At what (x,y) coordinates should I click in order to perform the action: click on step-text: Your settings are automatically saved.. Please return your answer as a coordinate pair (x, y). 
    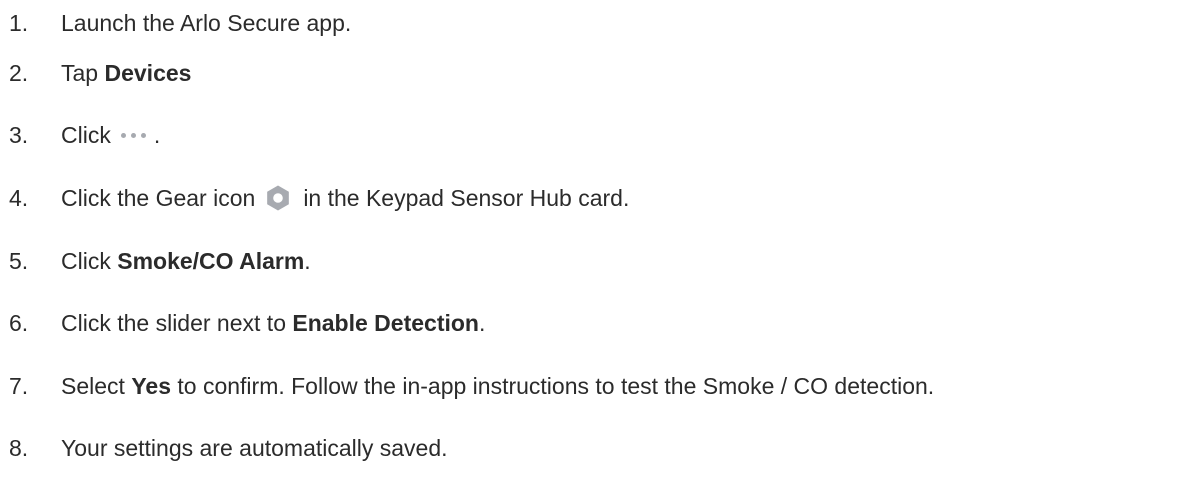
    Looking at the image, I should click on (254, 448).